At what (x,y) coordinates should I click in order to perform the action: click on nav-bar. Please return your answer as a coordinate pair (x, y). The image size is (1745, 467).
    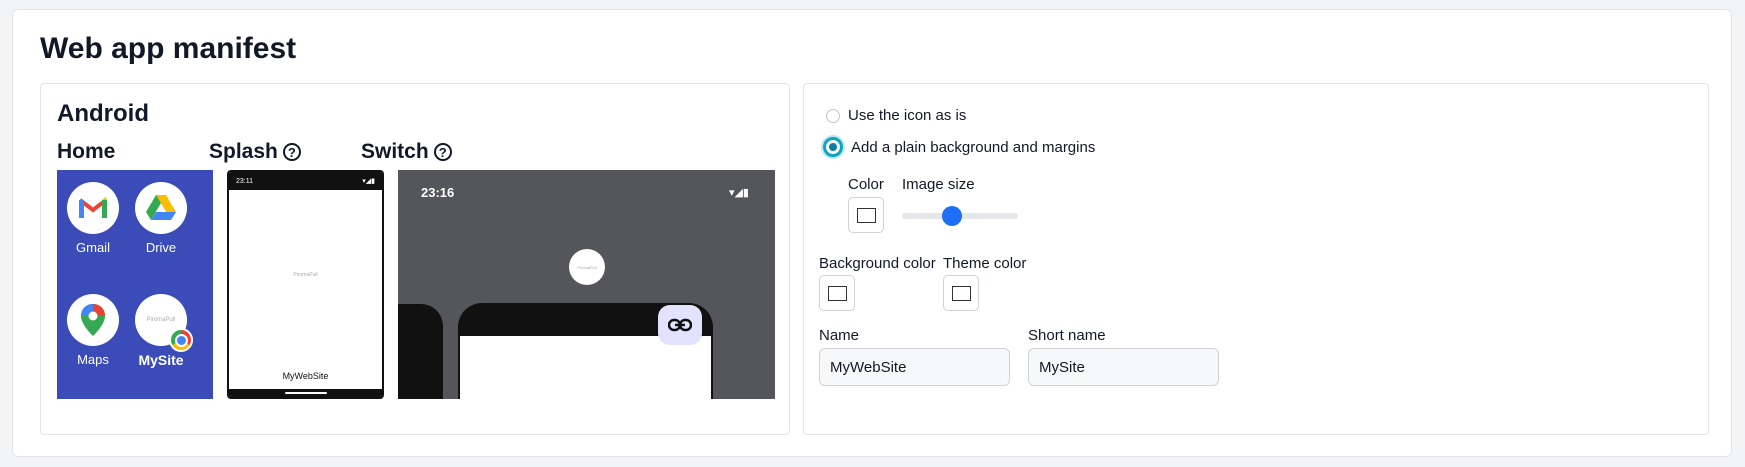
    Looking at the image, I should click on (305, 393).